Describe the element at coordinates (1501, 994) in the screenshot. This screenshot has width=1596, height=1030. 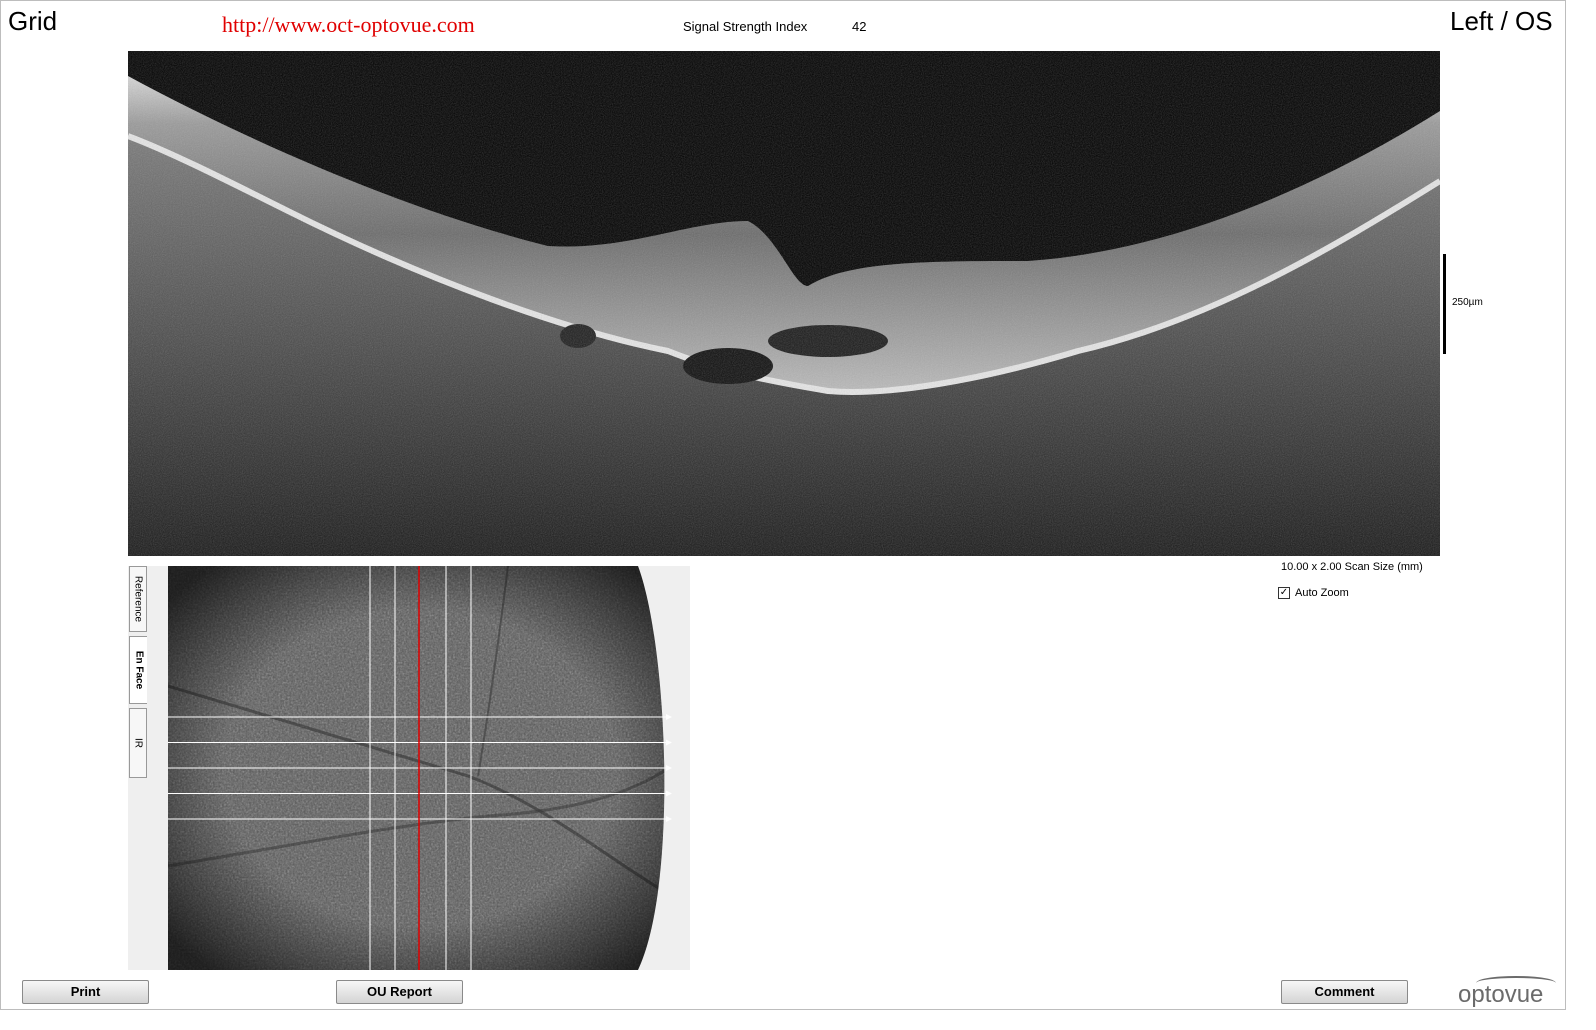
I see `logo-text: optovue` at that location.